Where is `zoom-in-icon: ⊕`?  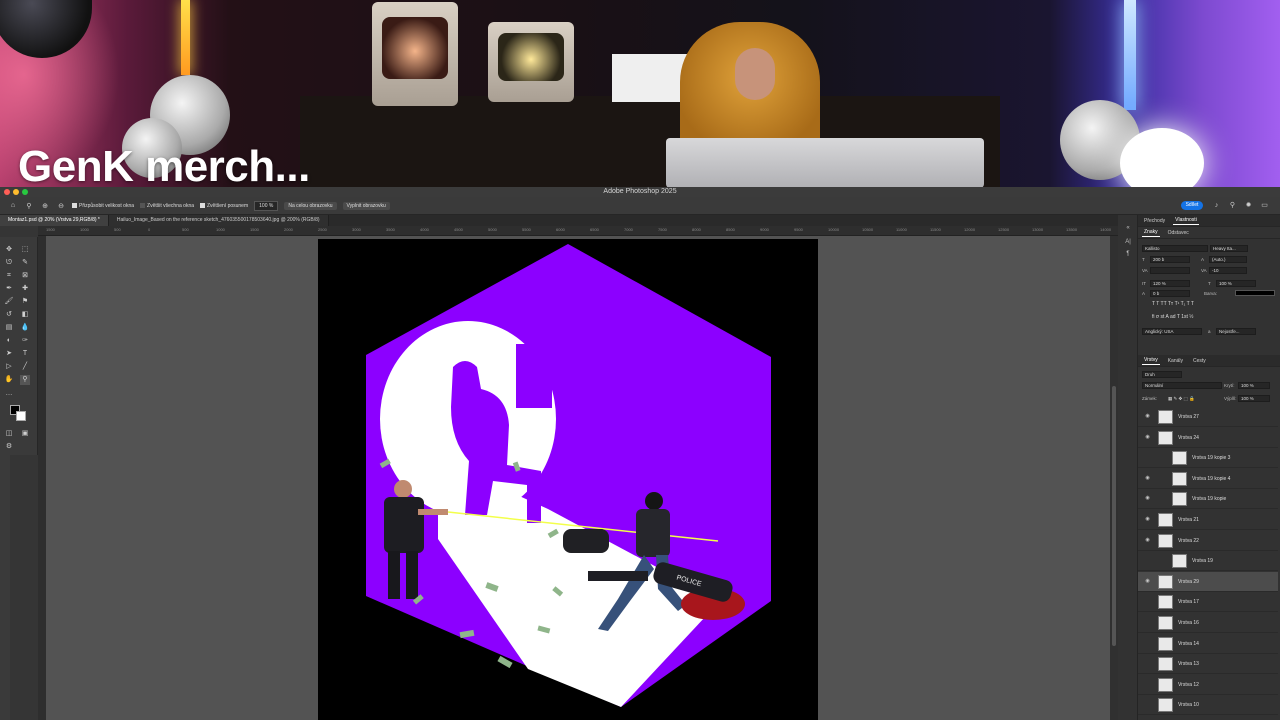 zoom-in-icon: ⊕ is located at coordinates (45, 206).